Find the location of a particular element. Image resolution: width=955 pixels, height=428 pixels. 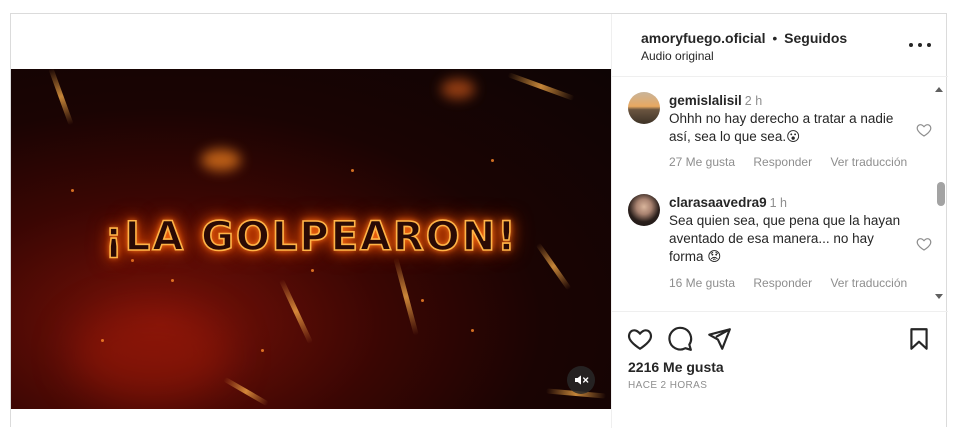

comments-scrollbar is located at coordinates (939, 194).